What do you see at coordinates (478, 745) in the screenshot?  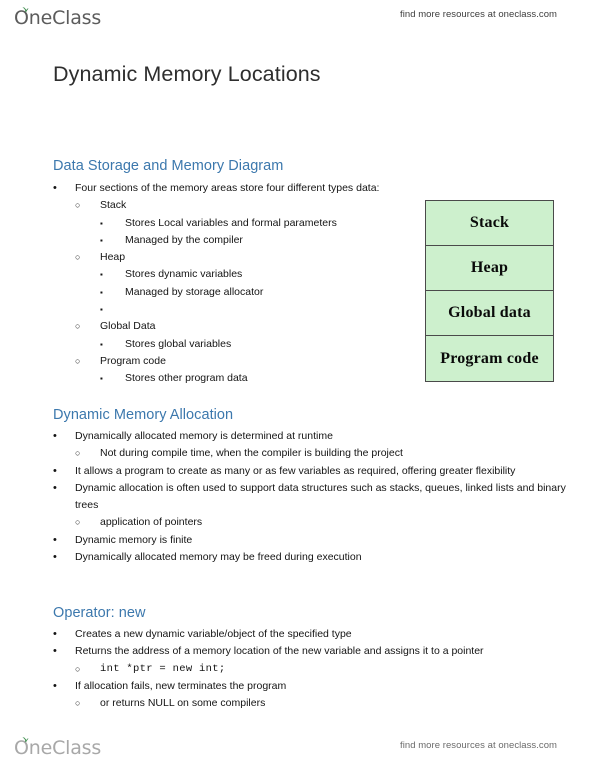 I see `footer-tagline: find more resources at oneclass.com` at bounding box center [478, 745].